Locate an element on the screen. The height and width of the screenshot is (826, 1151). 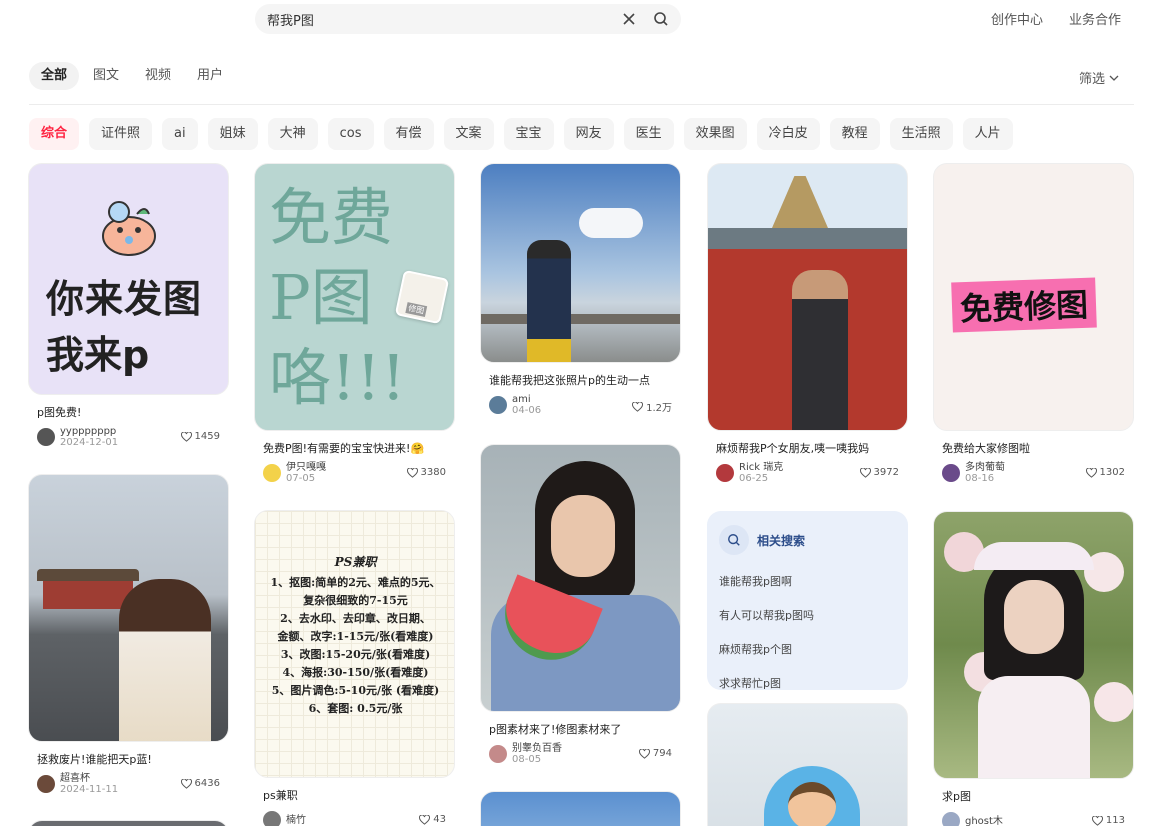
chip: 宝宝 is located at coordinates (528, 134).